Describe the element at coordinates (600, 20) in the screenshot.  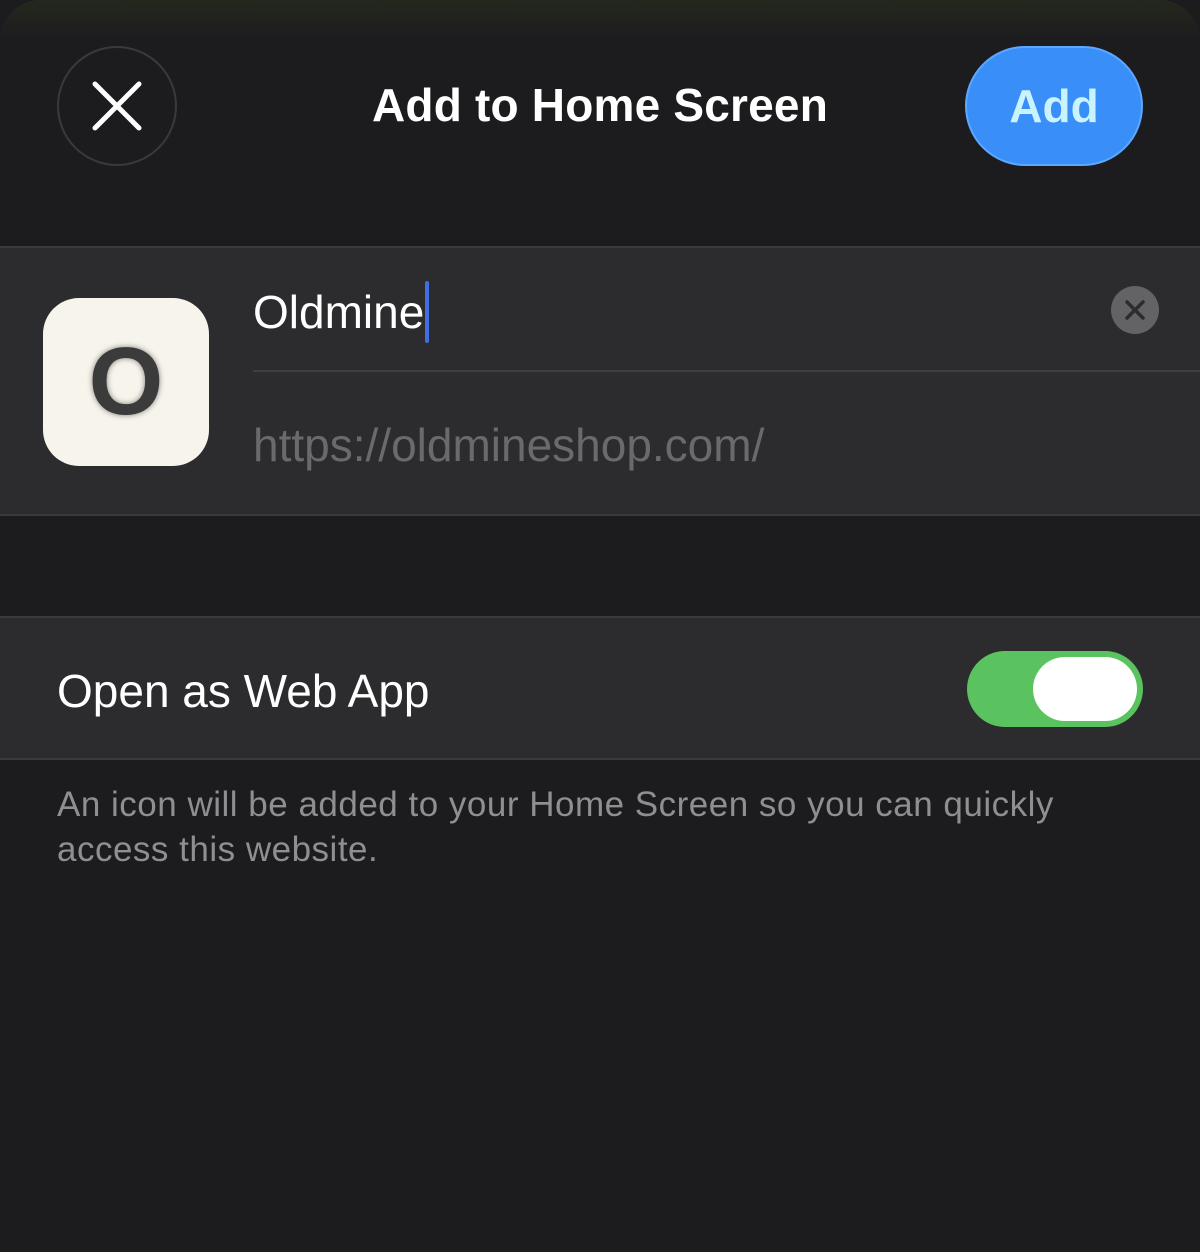
I see `sheet-top-edge` at that location.